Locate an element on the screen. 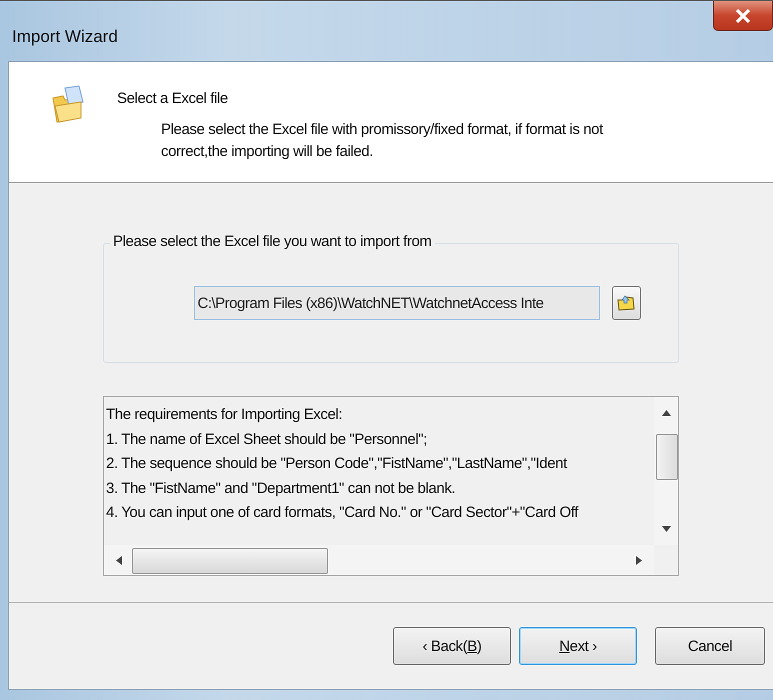 Image resolution: width=773 pixels, height=700 pixels. close-button is located at coordinates (743, 16).